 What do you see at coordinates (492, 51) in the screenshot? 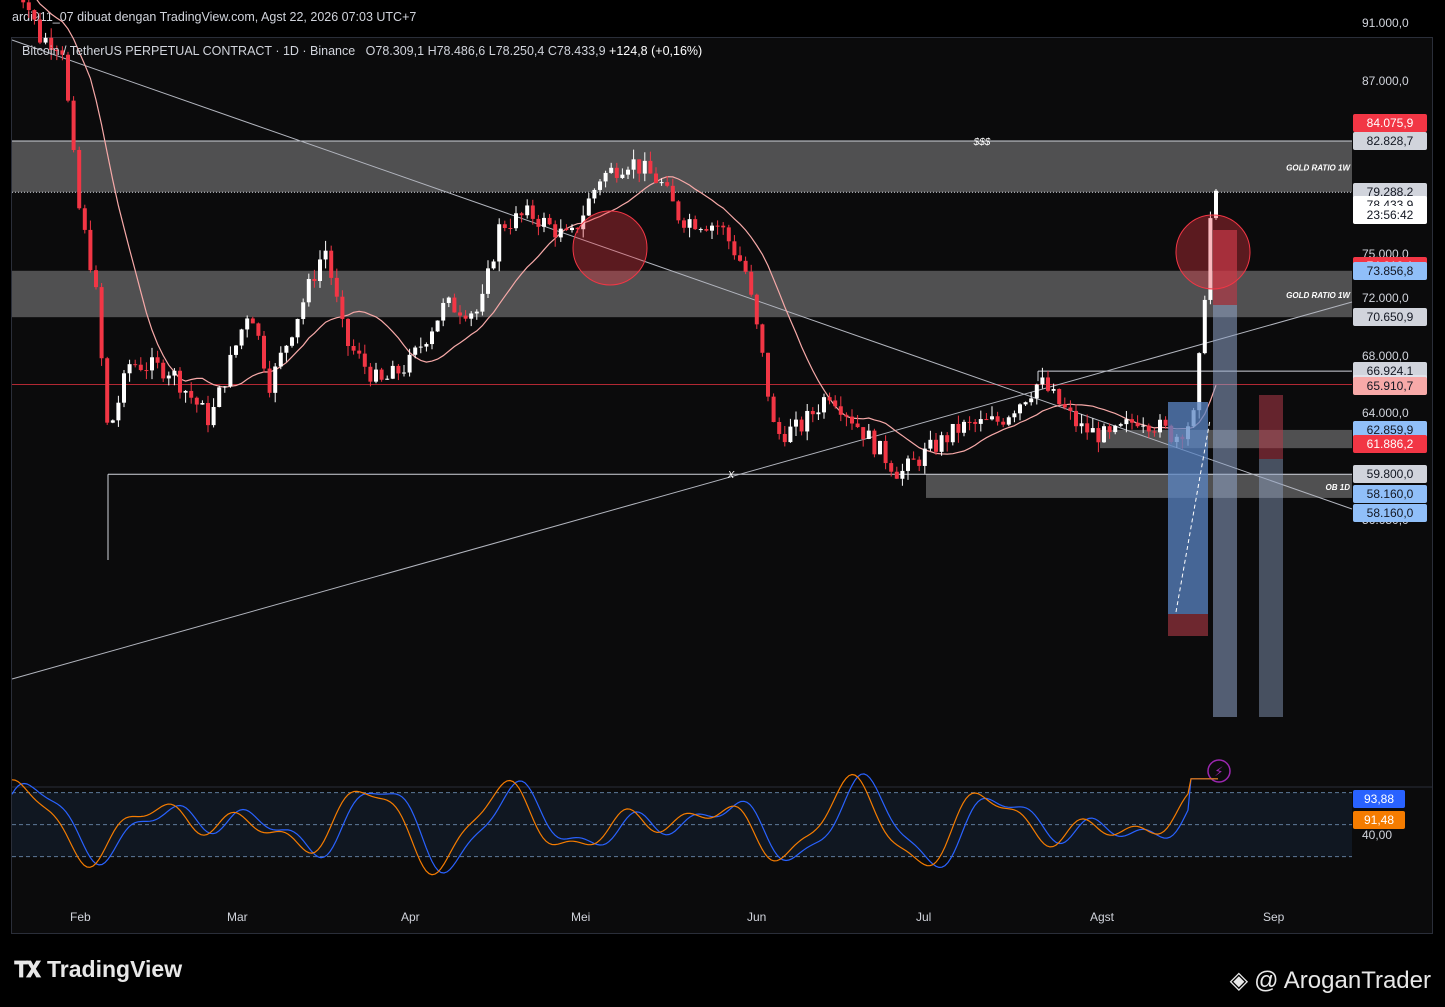
I see `low-label: L` at bounding box center [492, 51].